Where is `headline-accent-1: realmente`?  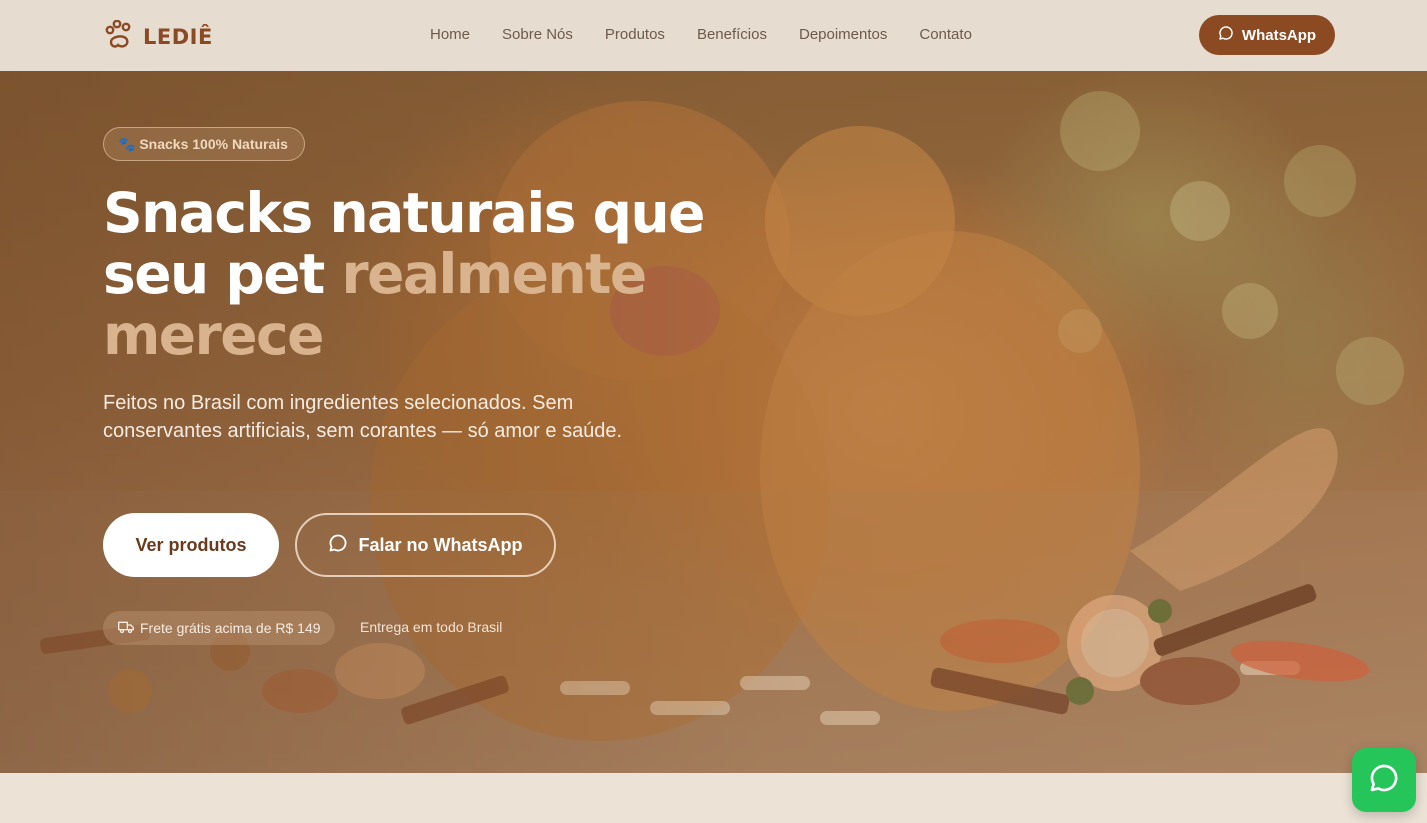 headline-accent-1: realmente is located at coordinates (494, 274).